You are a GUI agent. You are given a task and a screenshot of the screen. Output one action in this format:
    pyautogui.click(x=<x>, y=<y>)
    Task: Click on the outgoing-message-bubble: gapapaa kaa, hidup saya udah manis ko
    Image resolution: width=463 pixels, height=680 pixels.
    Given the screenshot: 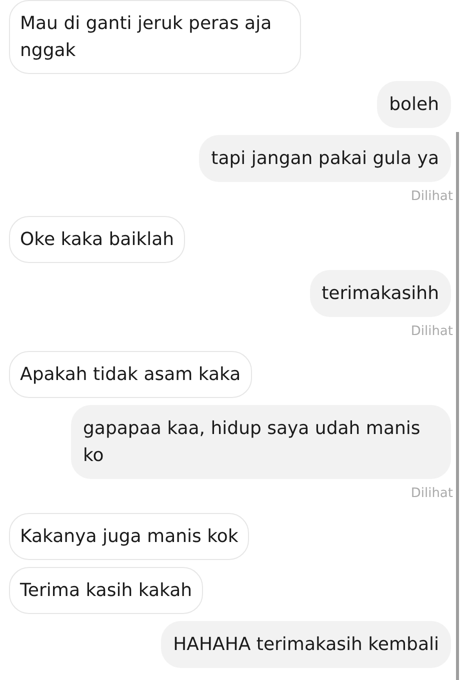 What is the action you would take?
    pyautogui.click(x=261, y=442)
    